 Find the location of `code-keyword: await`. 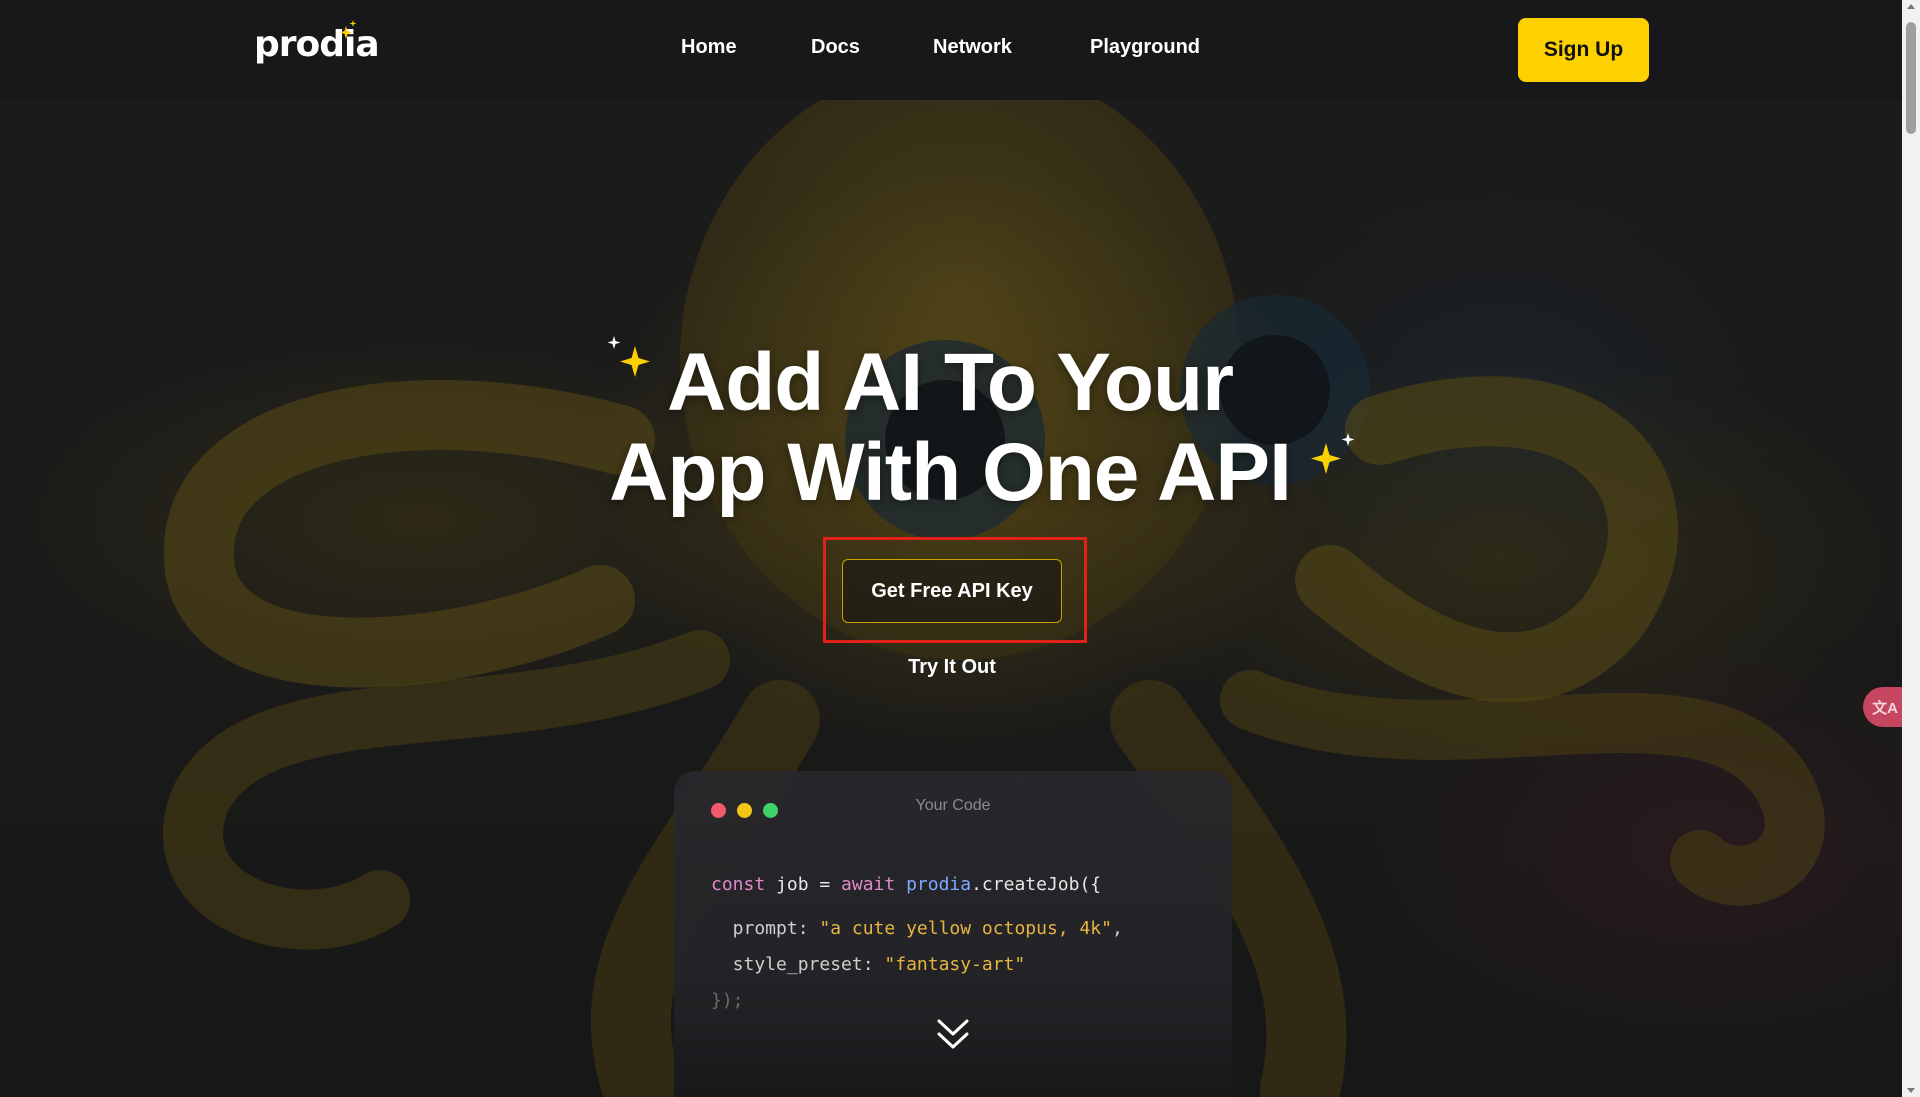

code-keyword: await is located at coordinates (868, 884).